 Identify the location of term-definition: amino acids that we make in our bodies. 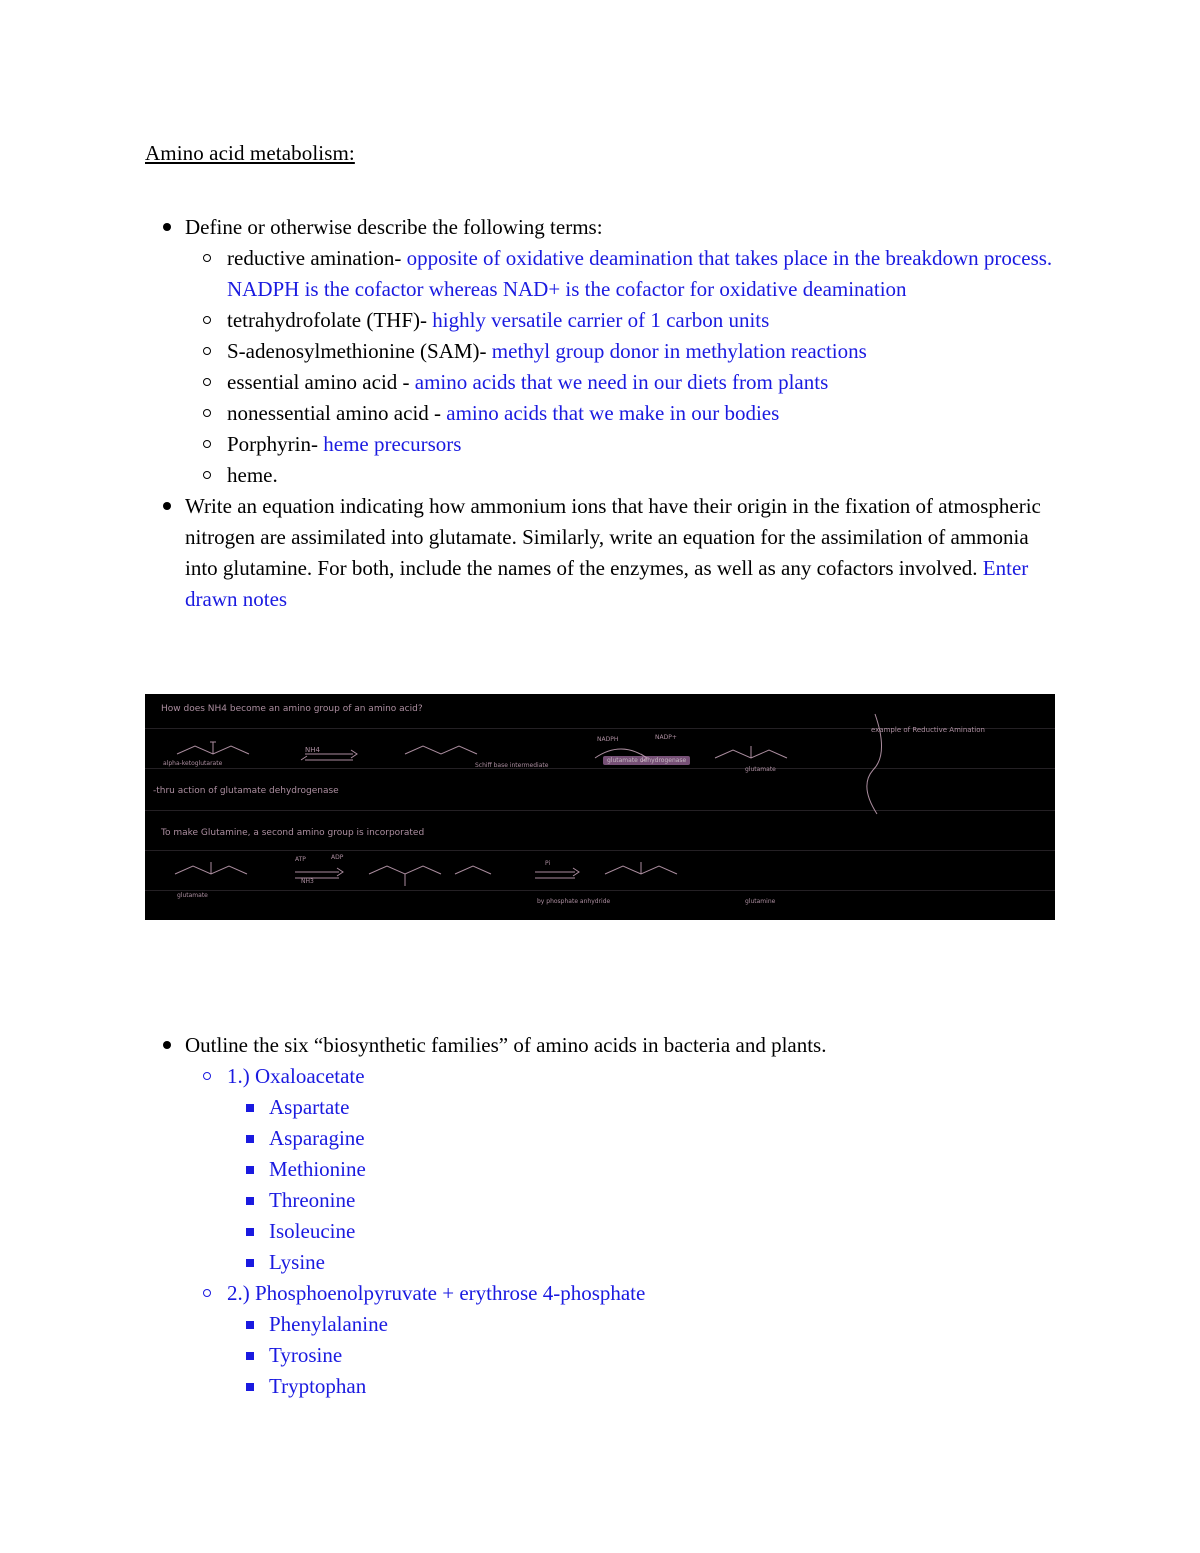
(613, 413).